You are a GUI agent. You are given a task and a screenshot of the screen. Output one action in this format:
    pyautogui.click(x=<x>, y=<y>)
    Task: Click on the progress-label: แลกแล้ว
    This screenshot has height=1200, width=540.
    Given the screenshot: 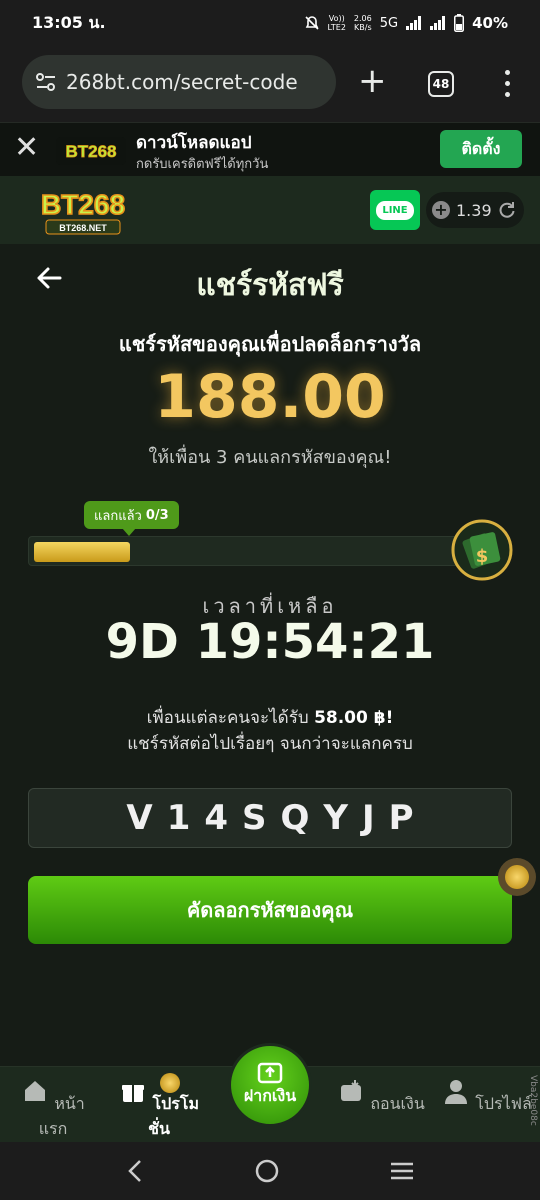 What is the action you would take?
    pyautogui.click(x=118, y=516)
    